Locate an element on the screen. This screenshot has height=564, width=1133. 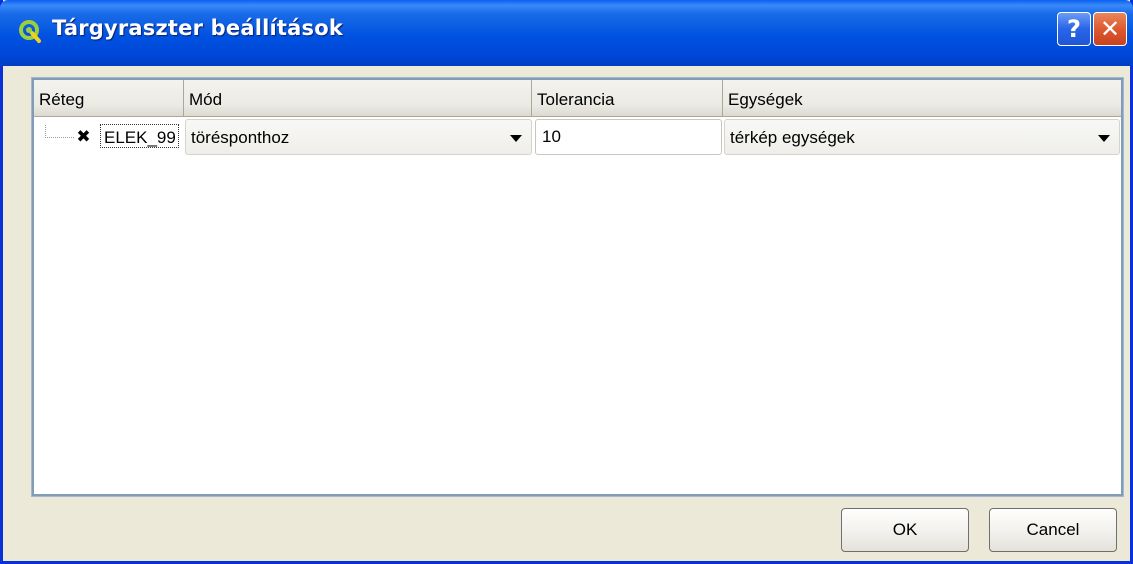
layer-checkbox: ✖ is located at coordinates (83, 137).